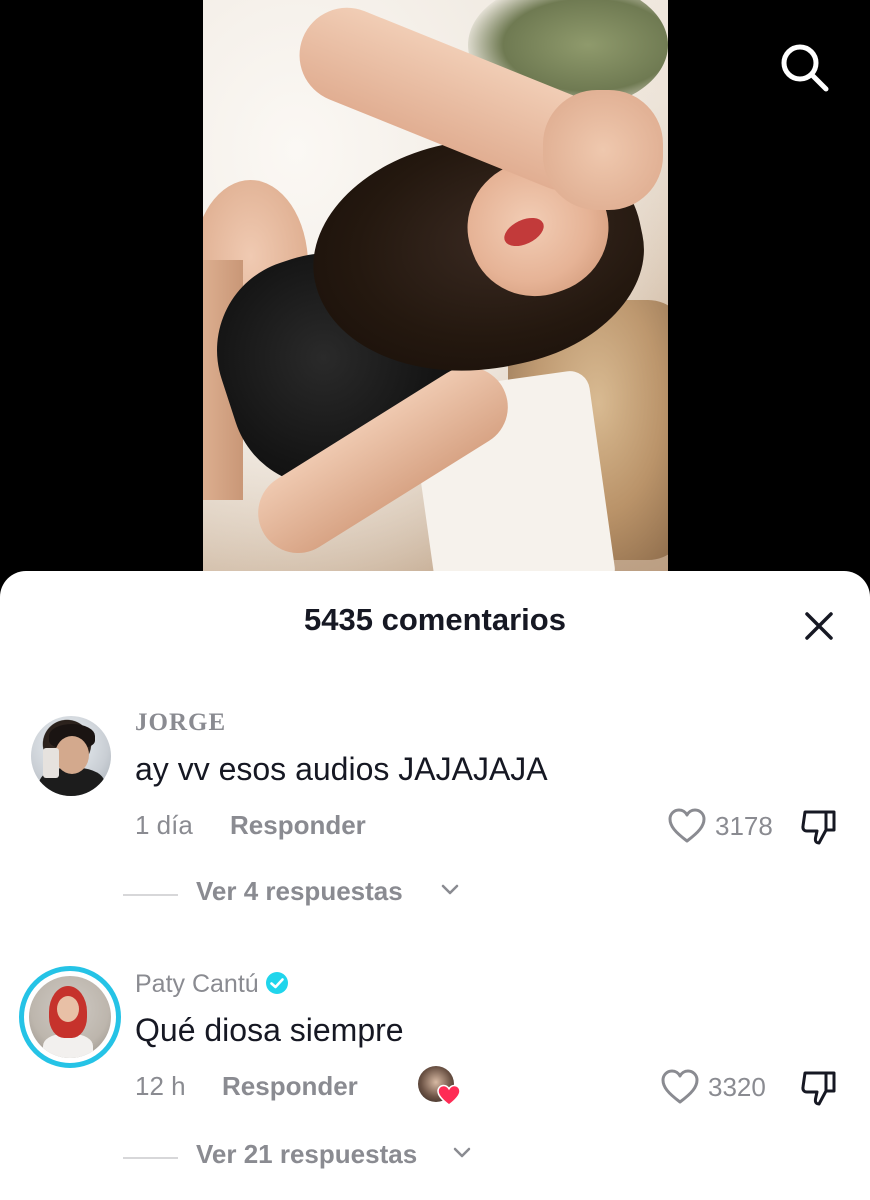 This screenshot has height=1200, width=870. I want to click on video-hand, so click(603, 150).